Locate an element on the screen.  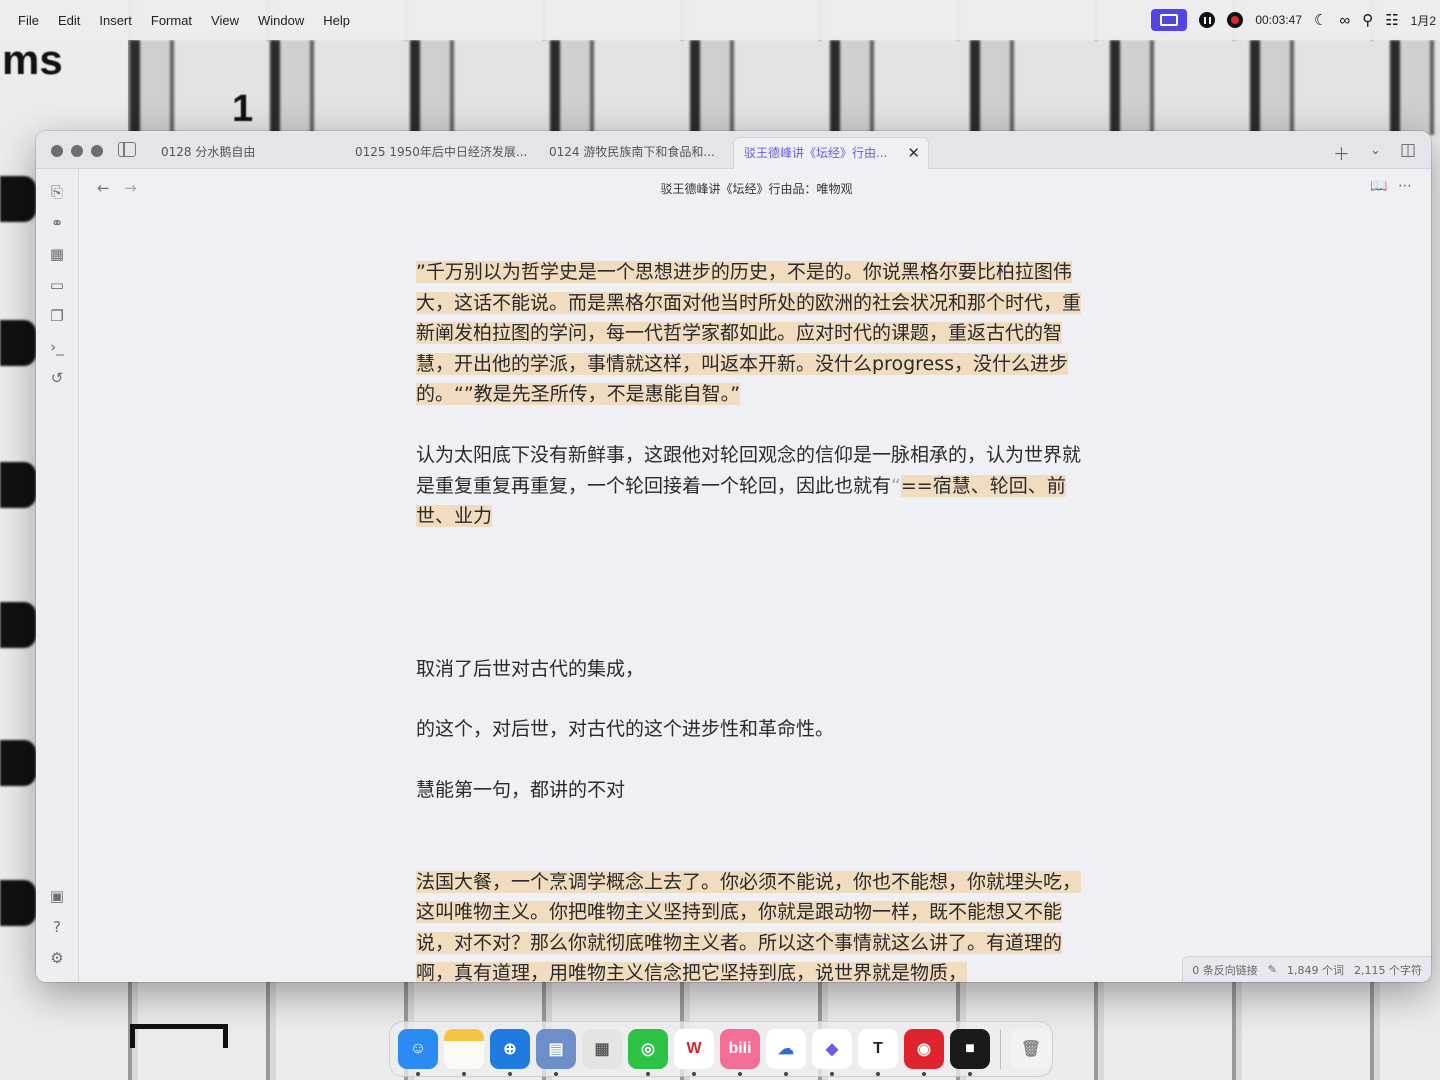
screen-record-icon is located at coordinates (1169, 20).